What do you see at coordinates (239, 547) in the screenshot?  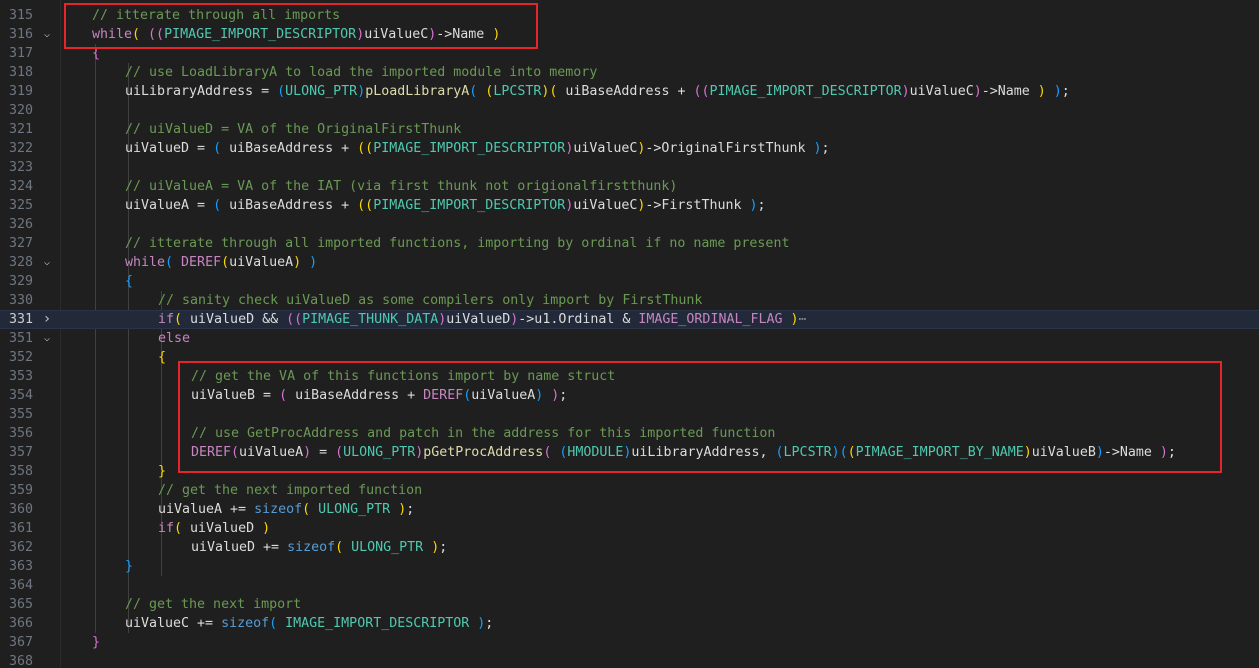 I see `code-token: uiValueD +=` at bounding box center [239, 547].